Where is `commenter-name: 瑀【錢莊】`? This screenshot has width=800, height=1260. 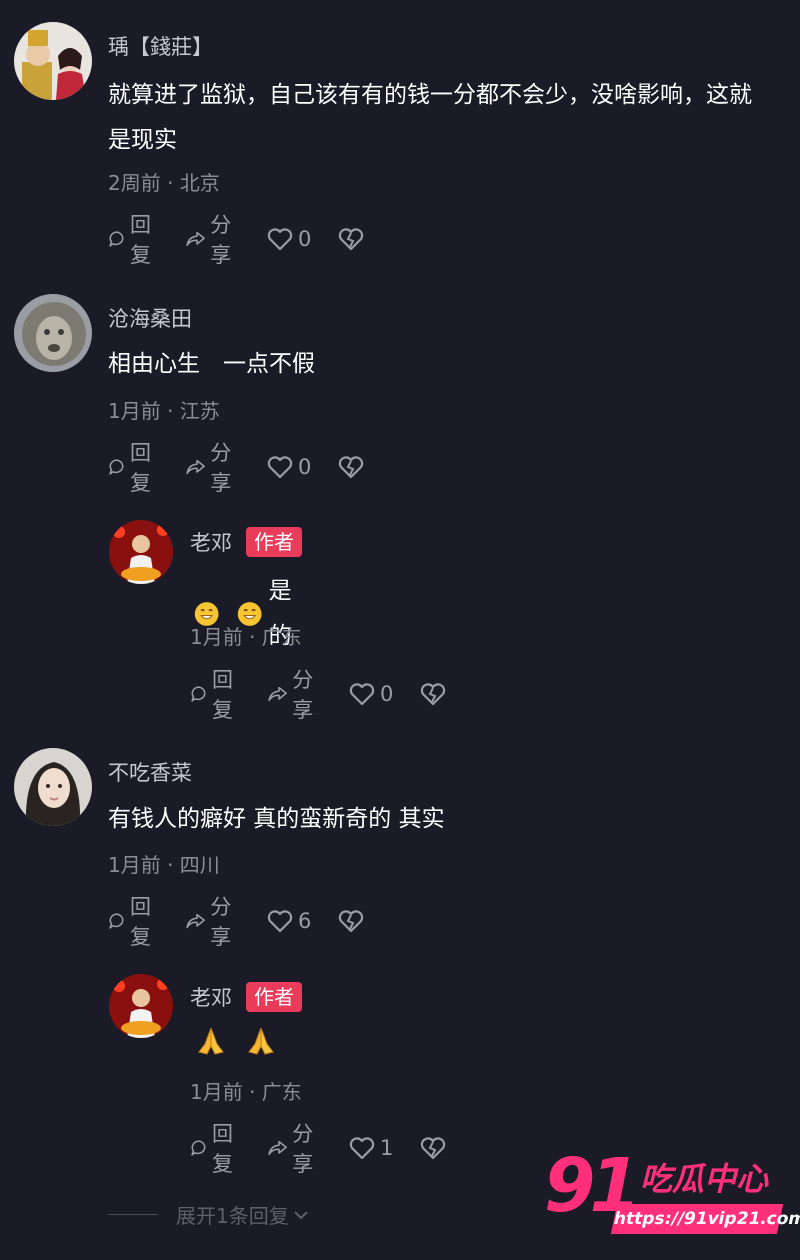 commenter-name: 瑀【錢莊】 is located at coordinates (160, 46).